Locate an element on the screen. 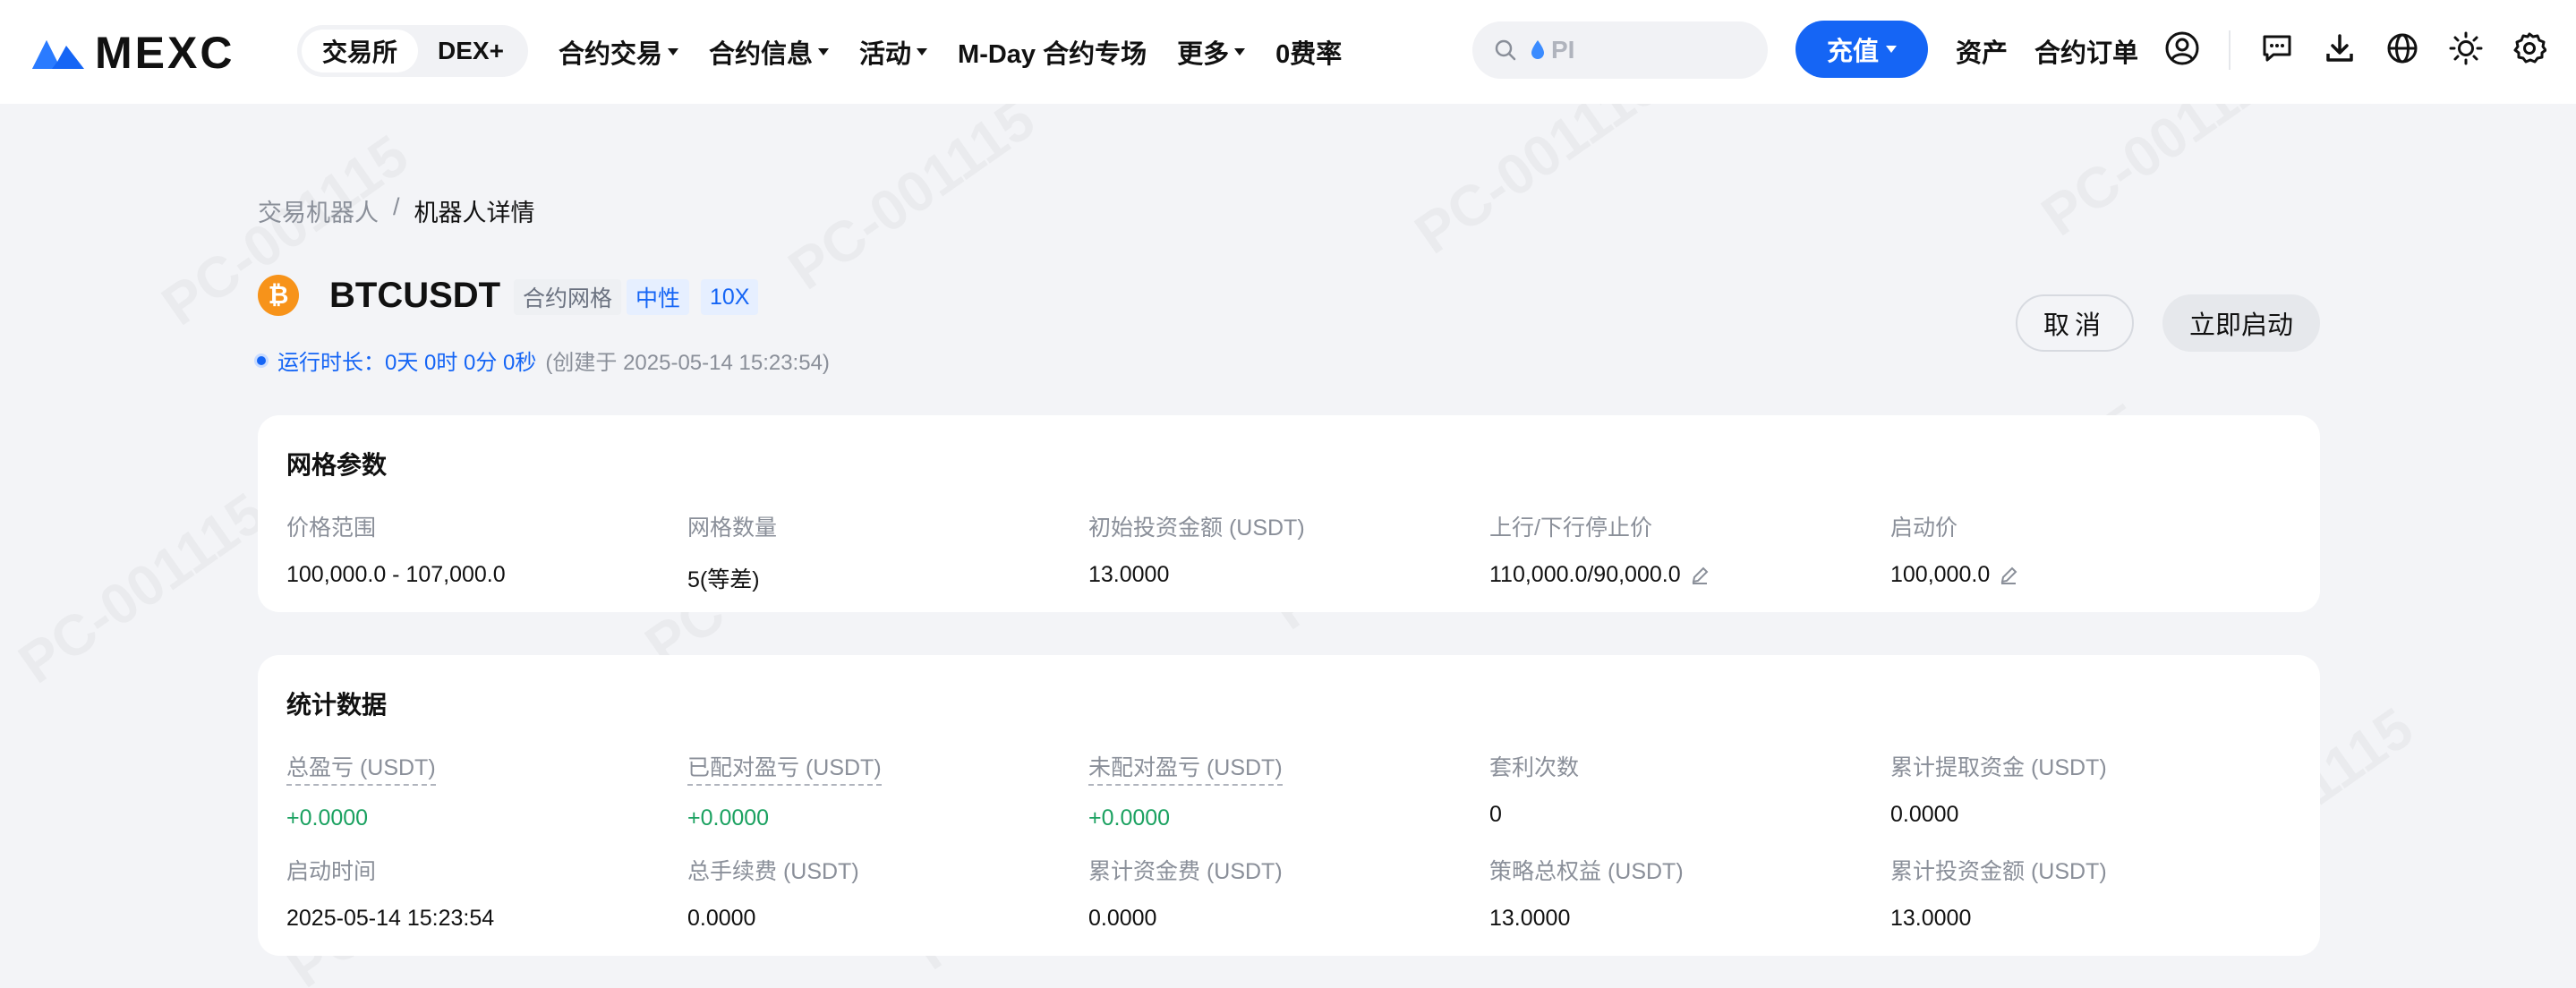 The height and width of the screenshot is (988, 2576). stat-total-pnl: 总盈亏 (USDT) +0.0000 is located at coordinates (361, 791).